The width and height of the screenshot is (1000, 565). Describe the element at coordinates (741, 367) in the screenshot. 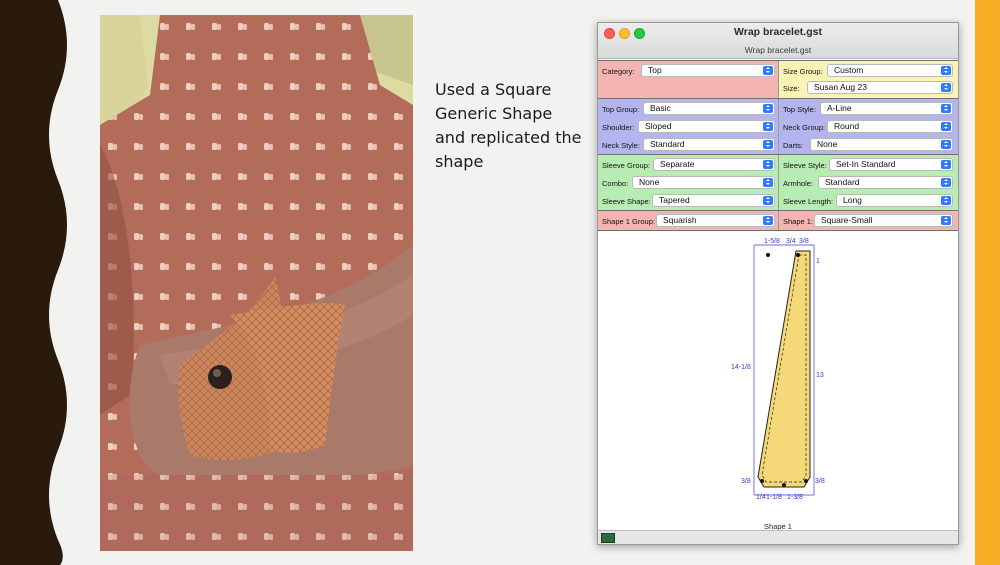

I see `dim-left-height: 14-1/8` at that location.